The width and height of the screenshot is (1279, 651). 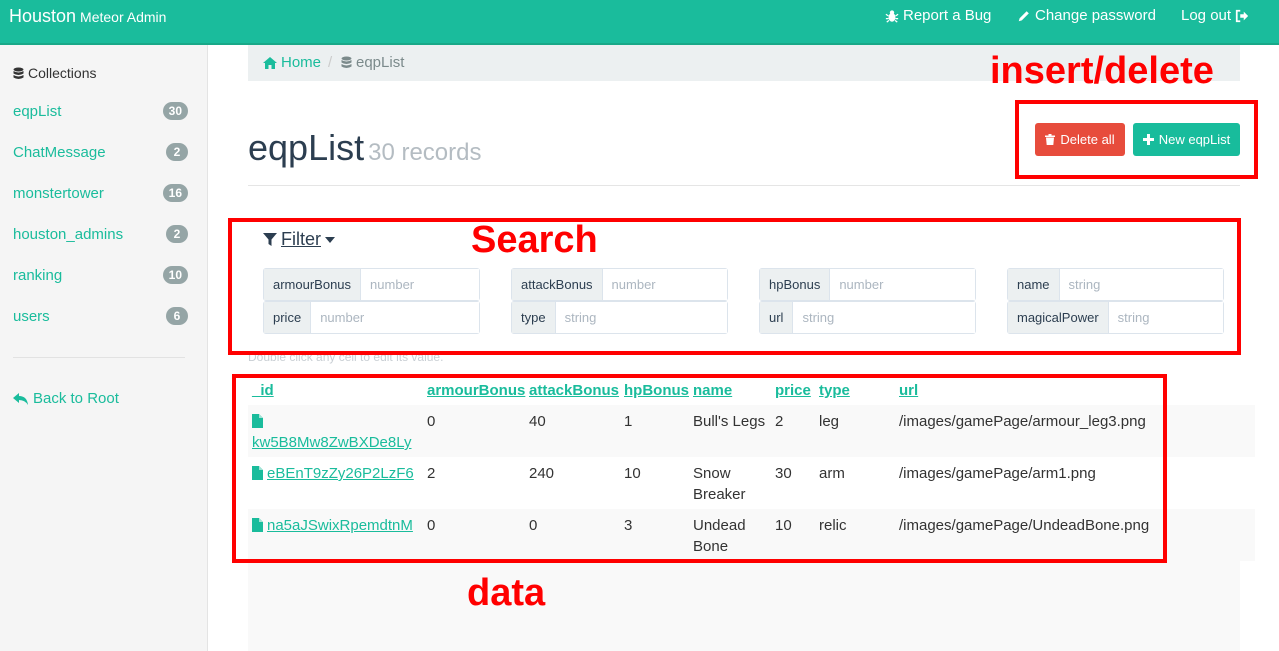 I want to click on title-divider, so click(x=744, y=185).